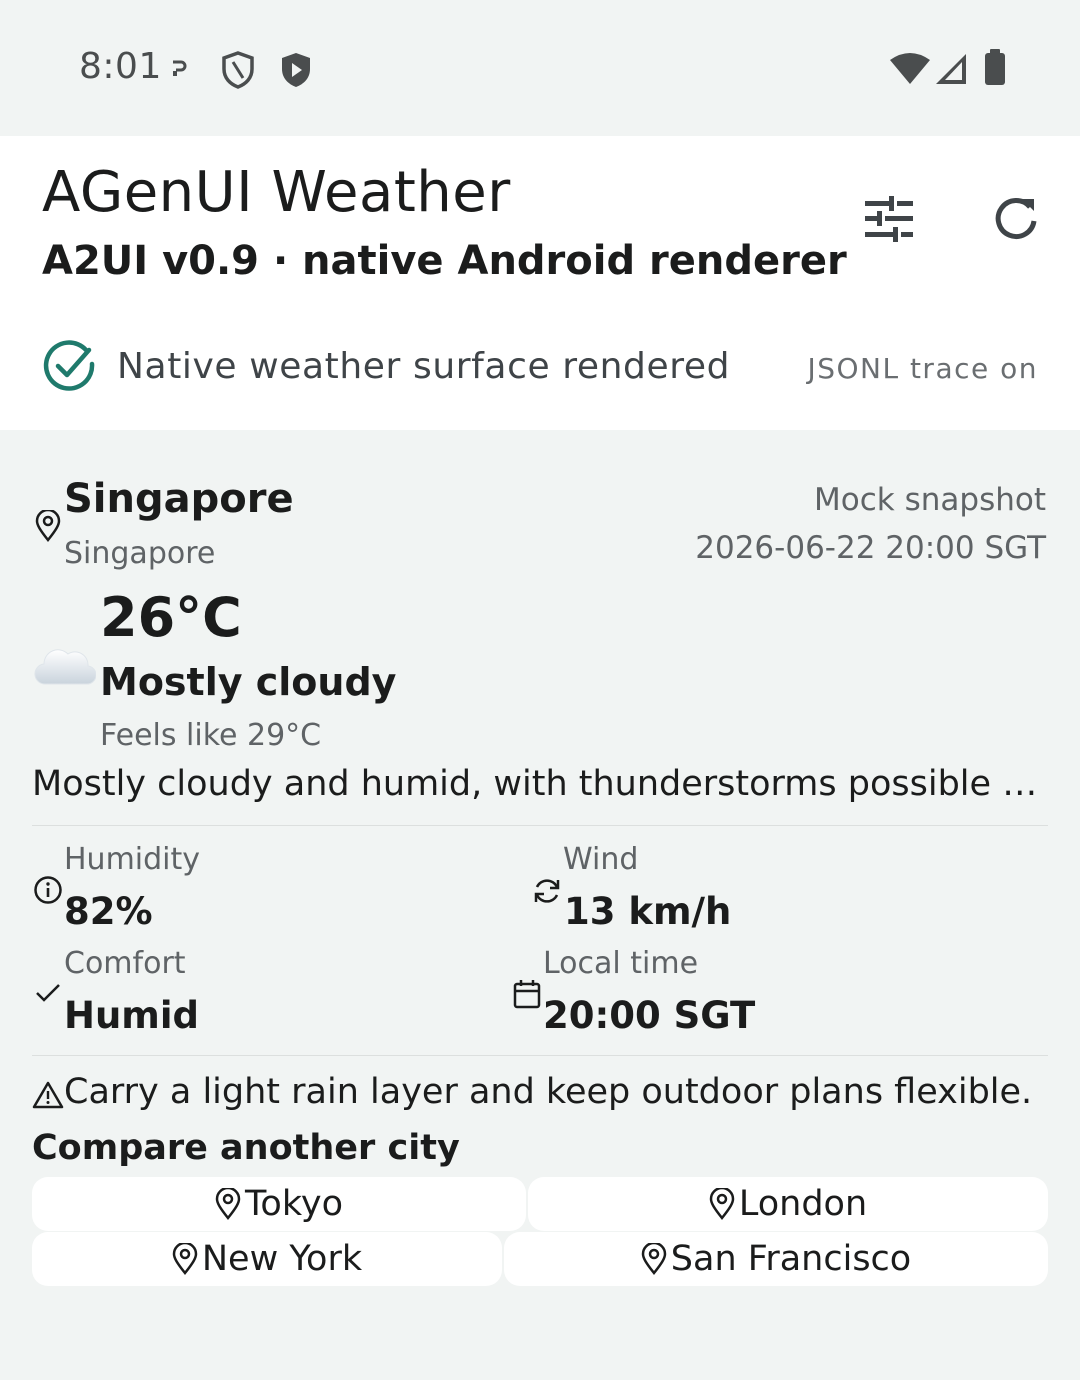  I want to click on condition: Mostly cloudy, so click(248, 682).